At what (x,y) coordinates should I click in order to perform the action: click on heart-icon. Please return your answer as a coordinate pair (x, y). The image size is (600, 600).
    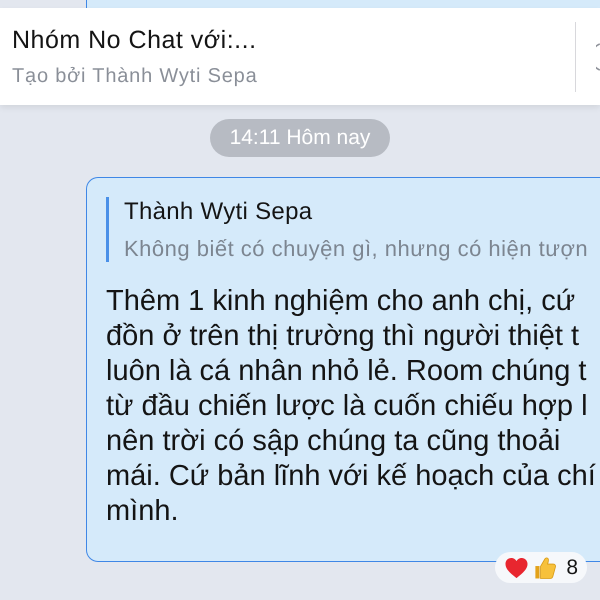
    Looking at the image, I should click on (516, 567).